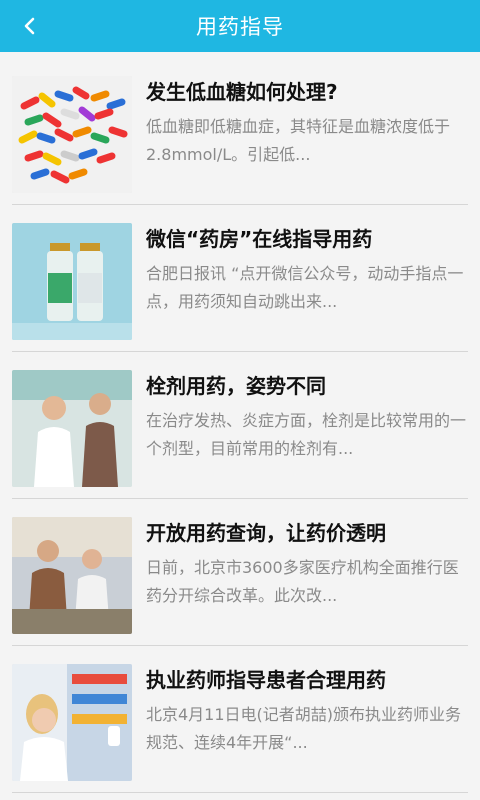  Describe the element at coordinates (236, 386) in the screenshot. I see `article-title: 栓剂用药，姿势不同` at that location.